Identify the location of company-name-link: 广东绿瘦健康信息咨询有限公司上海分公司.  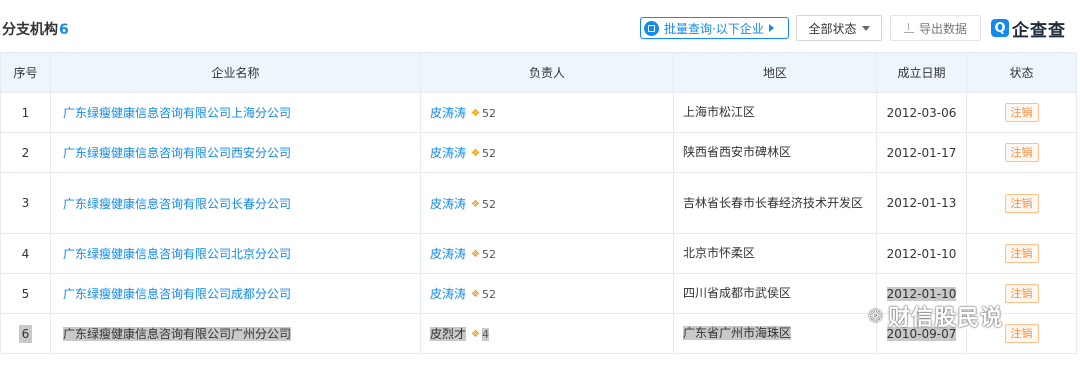
(235, 112).